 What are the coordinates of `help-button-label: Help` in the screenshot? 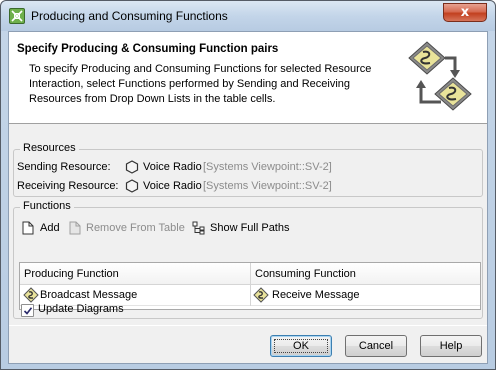 It's located at (451, 346).